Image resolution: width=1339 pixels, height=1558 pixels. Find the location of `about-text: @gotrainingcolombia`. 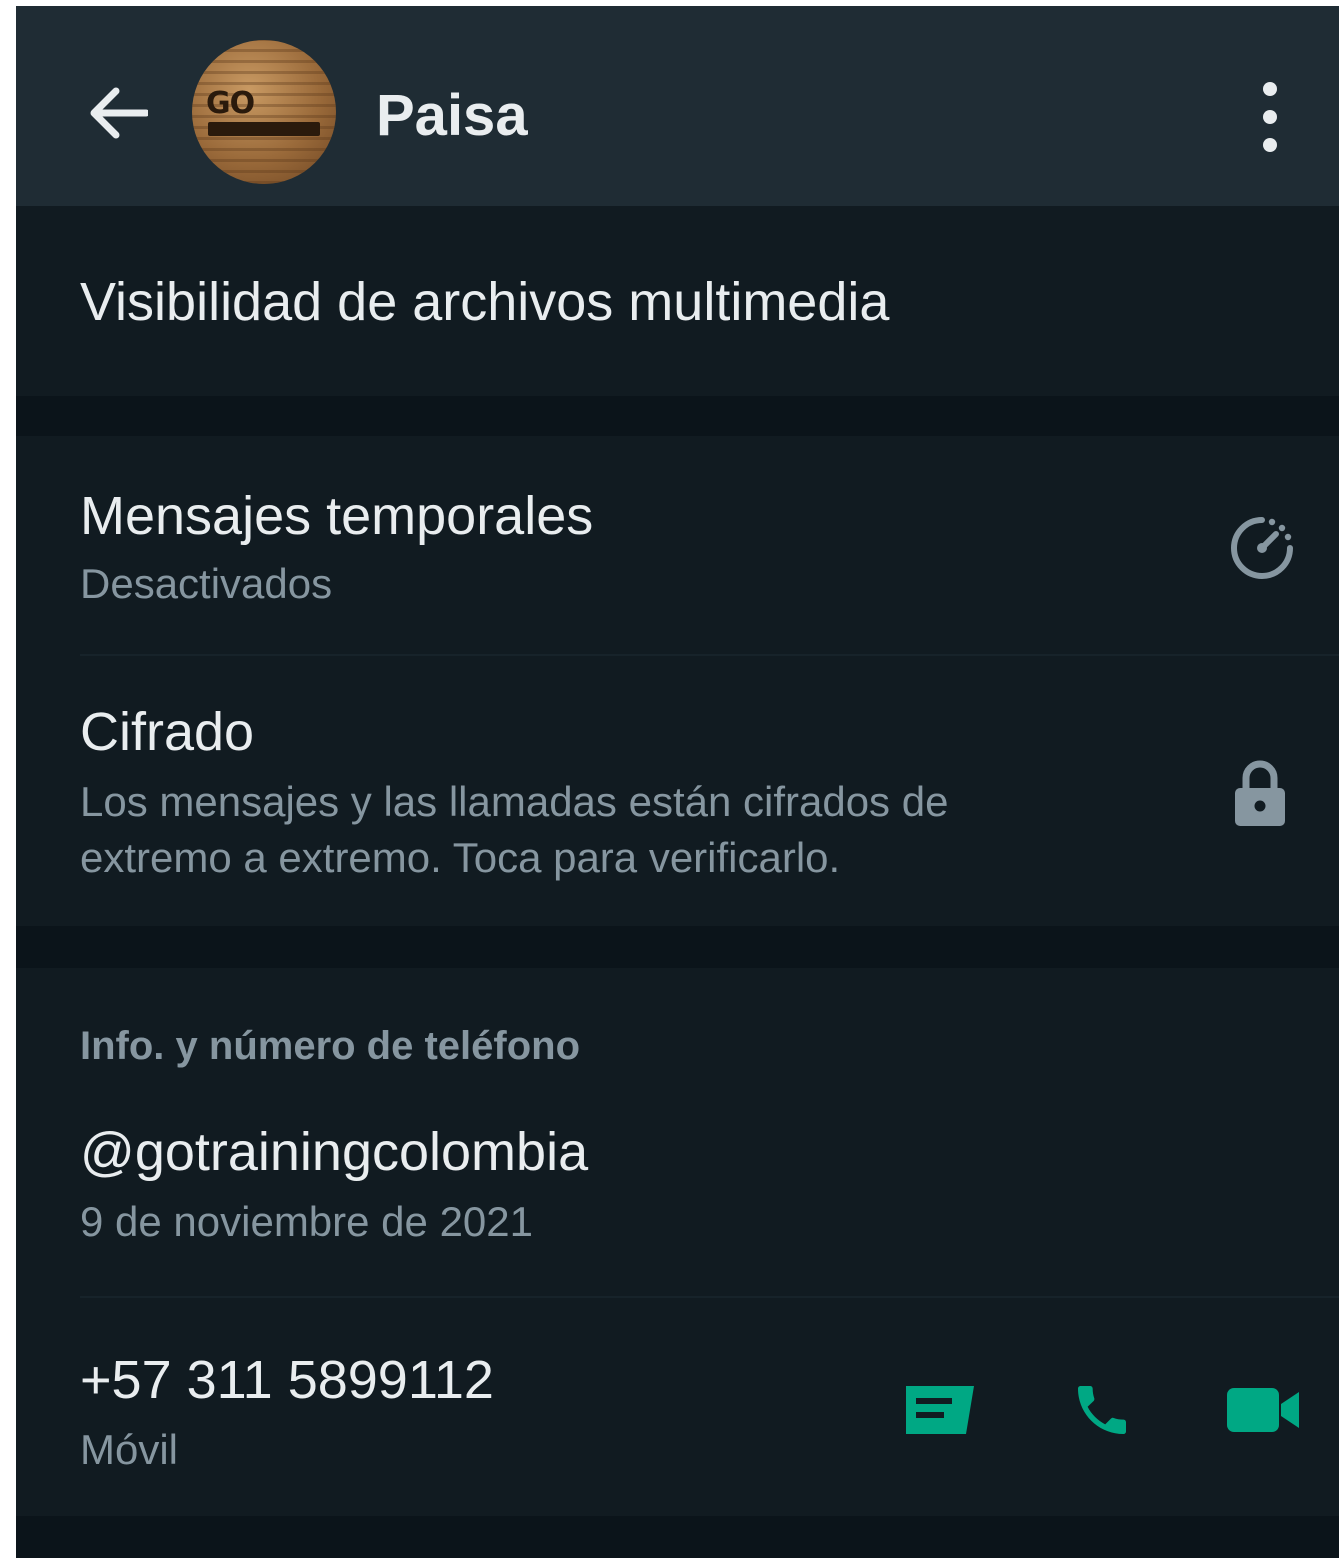

about-text: @gotrainingcolombia is located at coordinates (334, 1152).